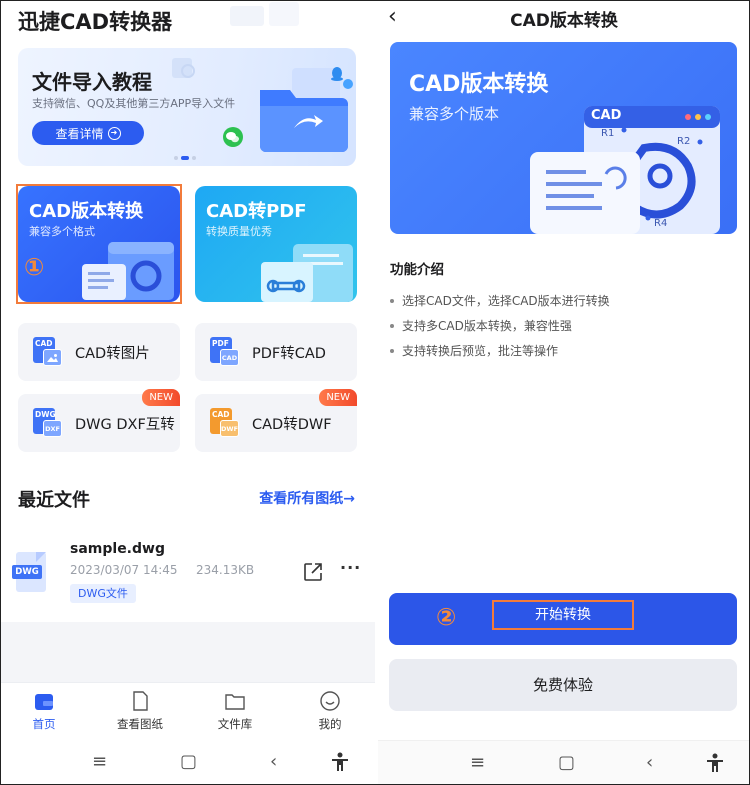  I want to click on cad-version-convert-card: CAD版本转换 兼容多个格式, so click(99, 244).